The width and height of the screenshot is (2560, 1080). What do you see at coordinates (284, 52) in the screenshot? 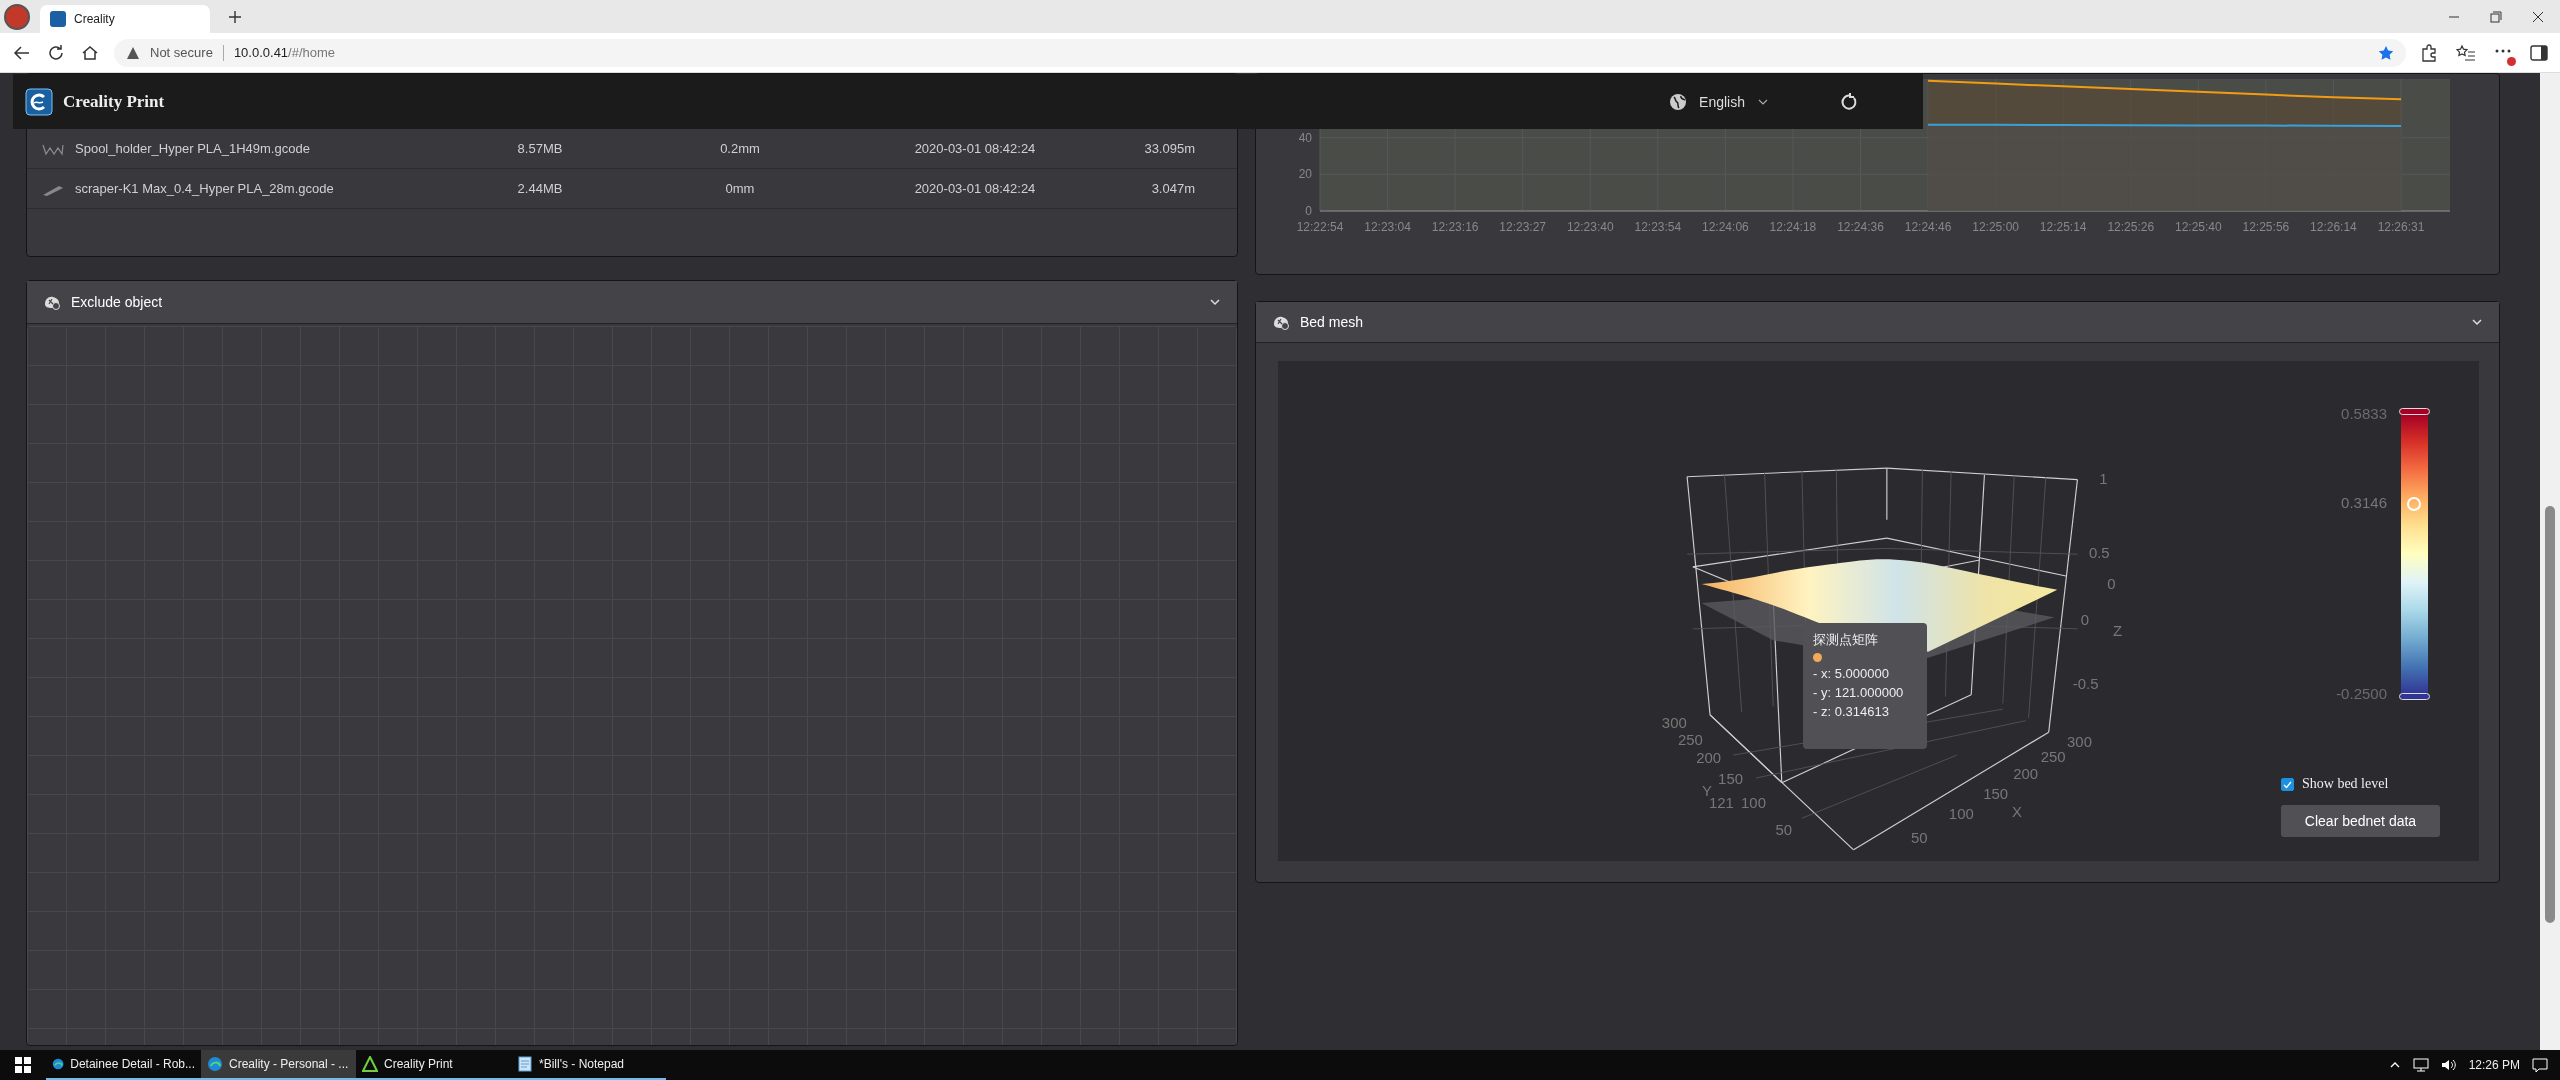
I see `url-text: 10.0.0.41/#/home` at bounding box center [284, 52].